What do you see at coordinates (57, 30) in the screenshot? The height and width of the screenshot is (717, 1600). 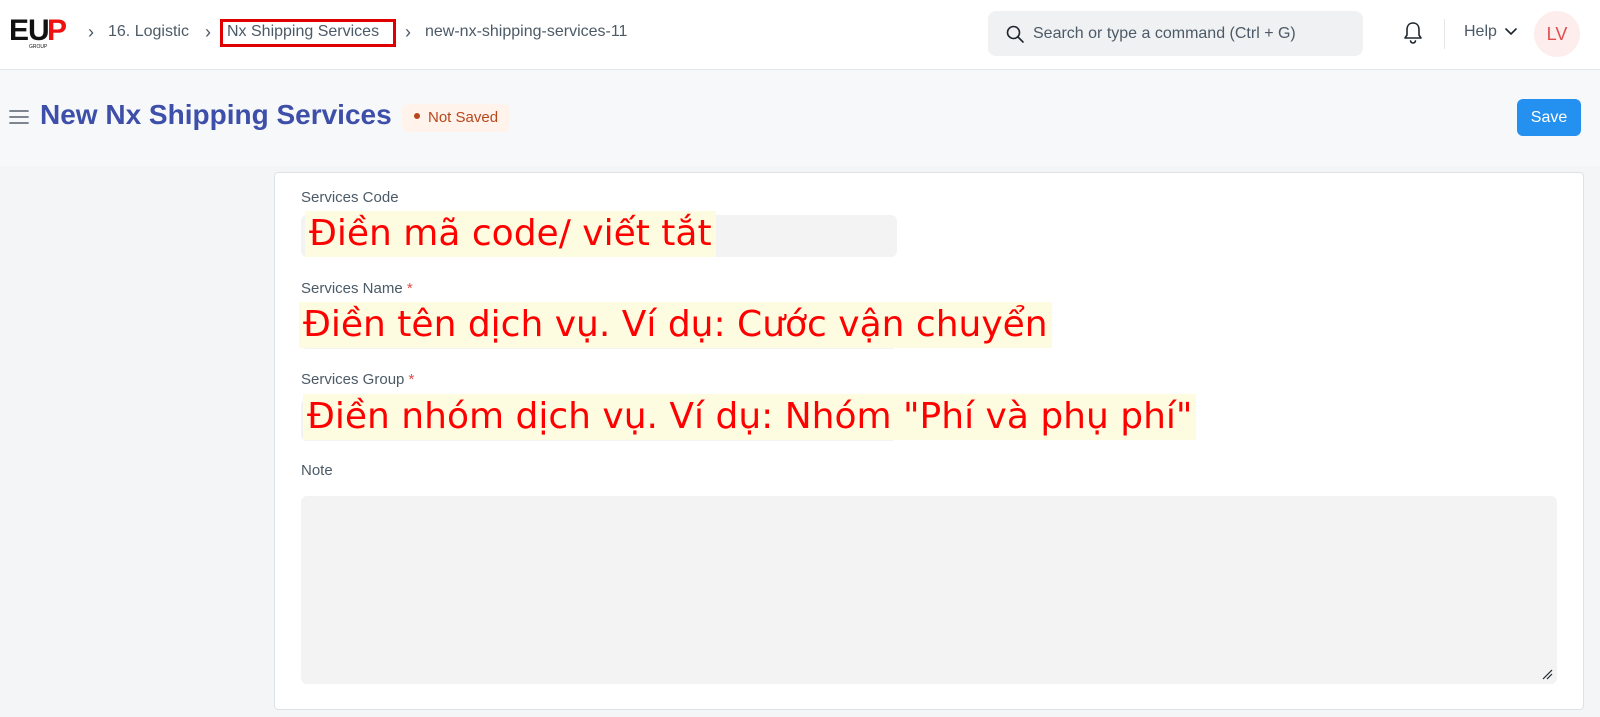 I see `svg-text: P` at bounding box center [57, 30].